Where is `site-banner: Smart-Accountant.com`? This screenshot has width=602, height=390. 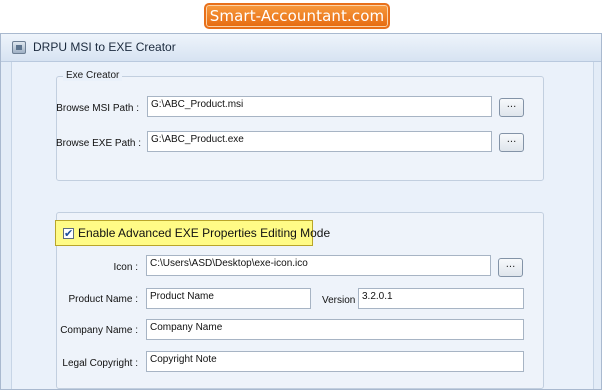 site-banner: Smart-Accountant.com is located at coordinates (297, 16).